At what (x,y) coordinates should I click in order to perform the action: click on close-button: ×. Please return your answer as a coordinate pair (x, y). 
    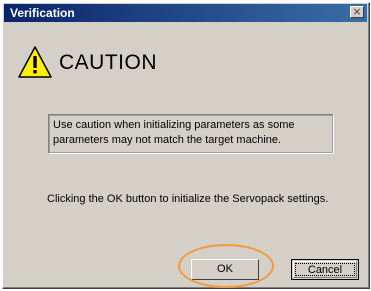
    Looking at the image, I should click on (357, 12).